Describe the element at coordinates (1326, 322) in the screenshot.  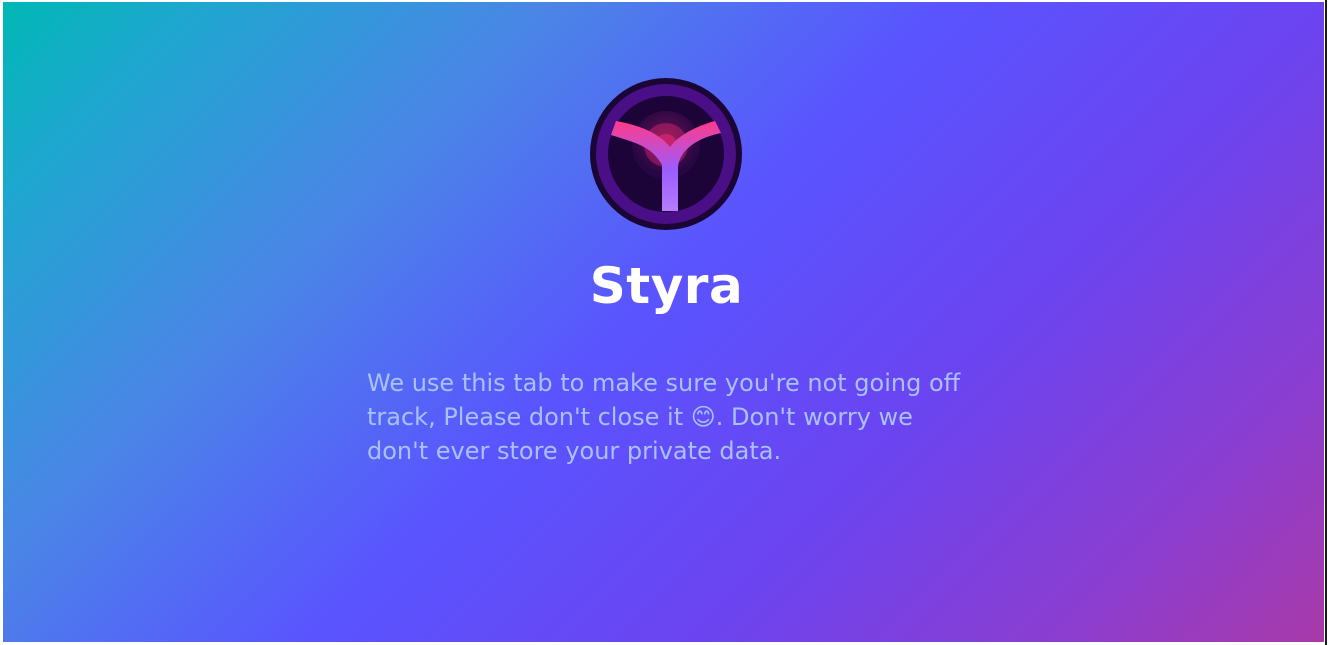
I see `window-edge` at that location.